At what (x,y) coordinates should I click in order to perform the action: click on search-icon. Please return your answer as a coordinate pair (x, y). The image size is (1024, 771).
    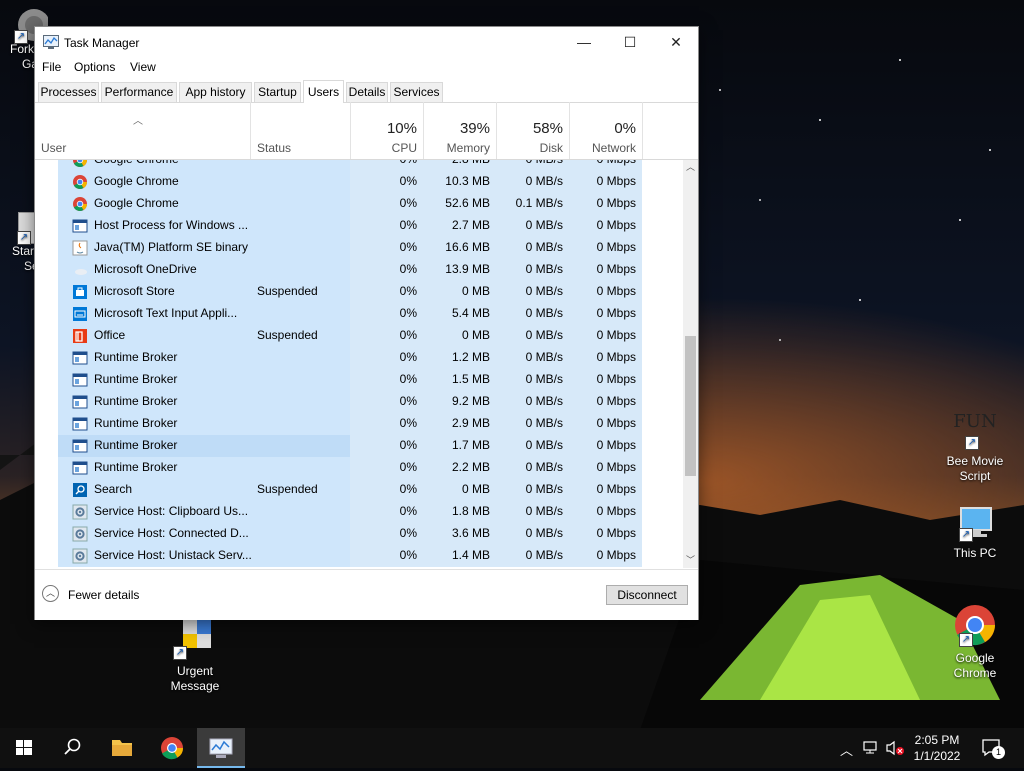
    Looking at the image, I should click on (72, 746).